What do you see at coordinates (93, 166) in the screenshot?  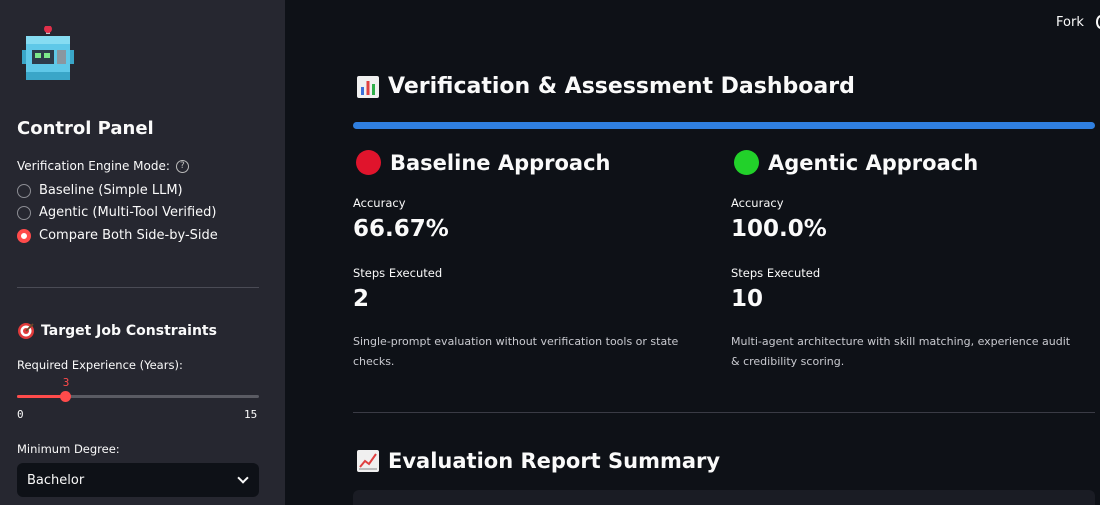 I see `mode-label-text: Verification Engine Mode:` at bounding box center [93, 166].